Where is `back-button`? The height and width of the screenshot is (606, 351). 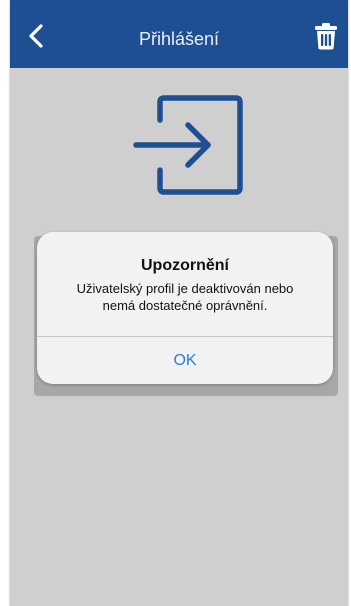
back-button is located at coordinates (37, 36).